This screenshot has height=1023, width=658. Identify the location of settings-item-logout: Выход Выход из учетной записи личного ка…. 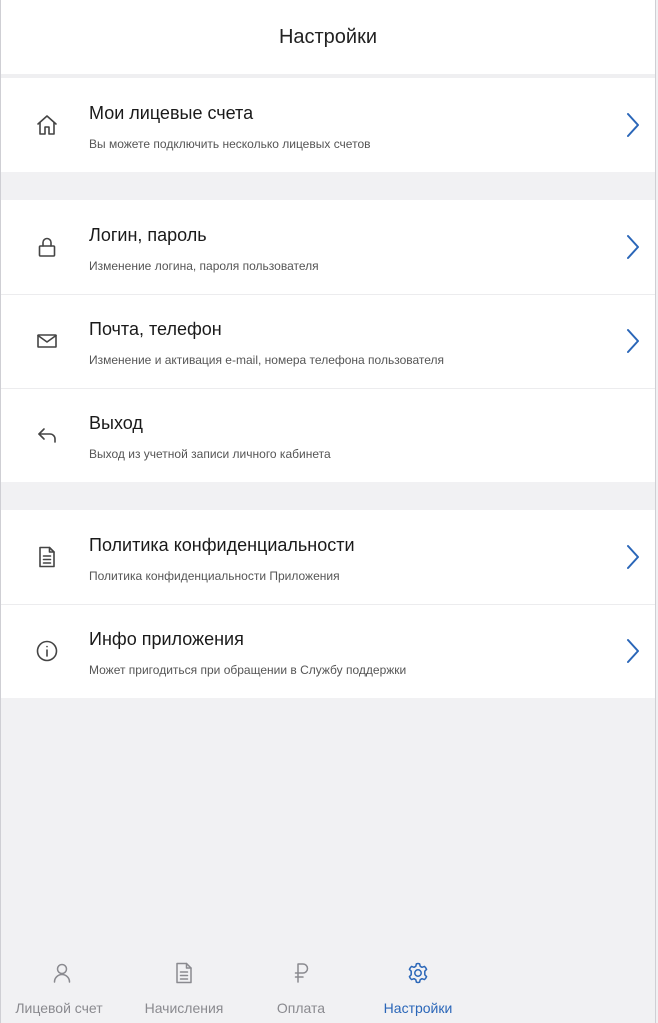
(328, 435).